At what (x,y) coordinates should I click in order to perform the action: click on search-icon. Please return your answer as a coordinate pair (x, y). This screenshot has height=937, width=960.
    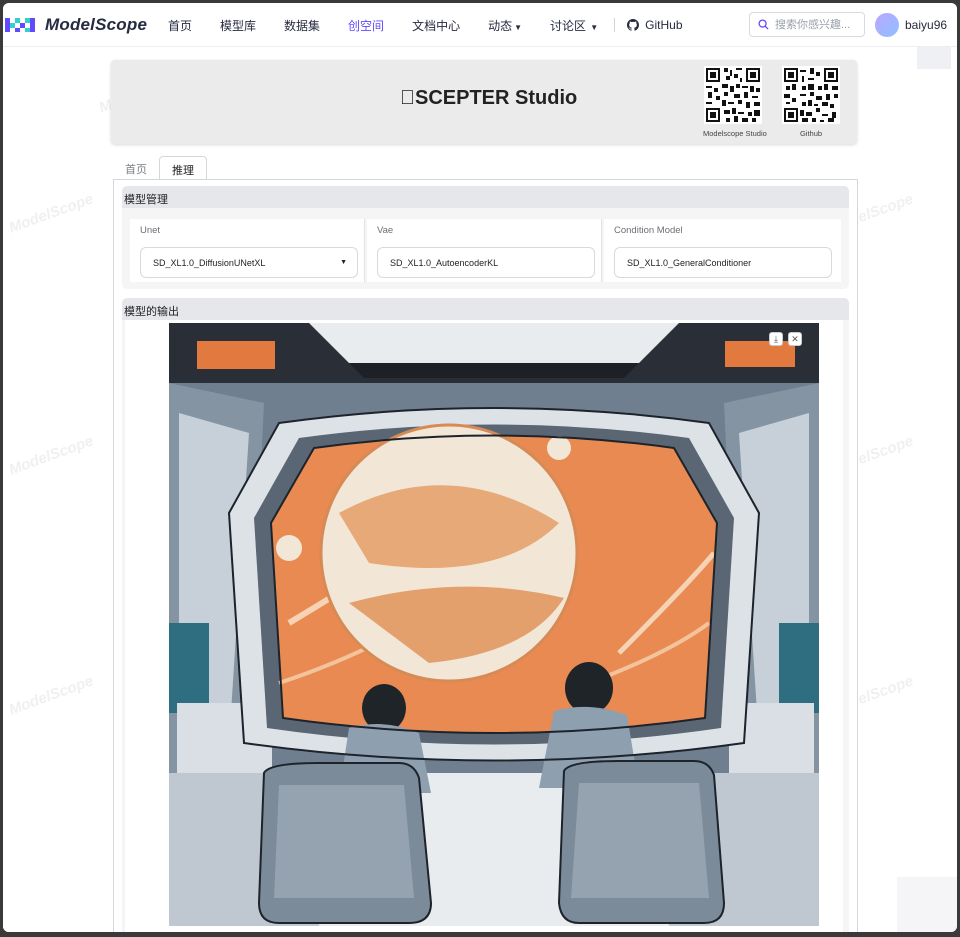
    Looking at the image, I should click on (763, 24).